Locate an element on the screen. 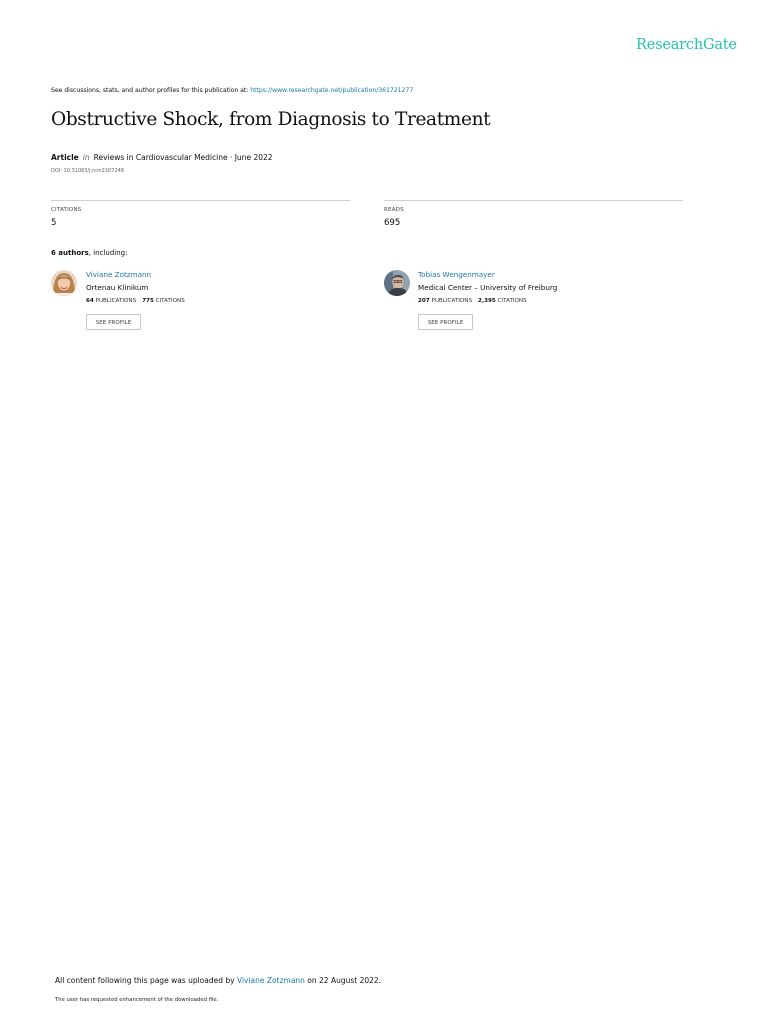 The image size is (768, 1024). author-name-link: Viviane Zotzmann is located at coordinates (118, 274).